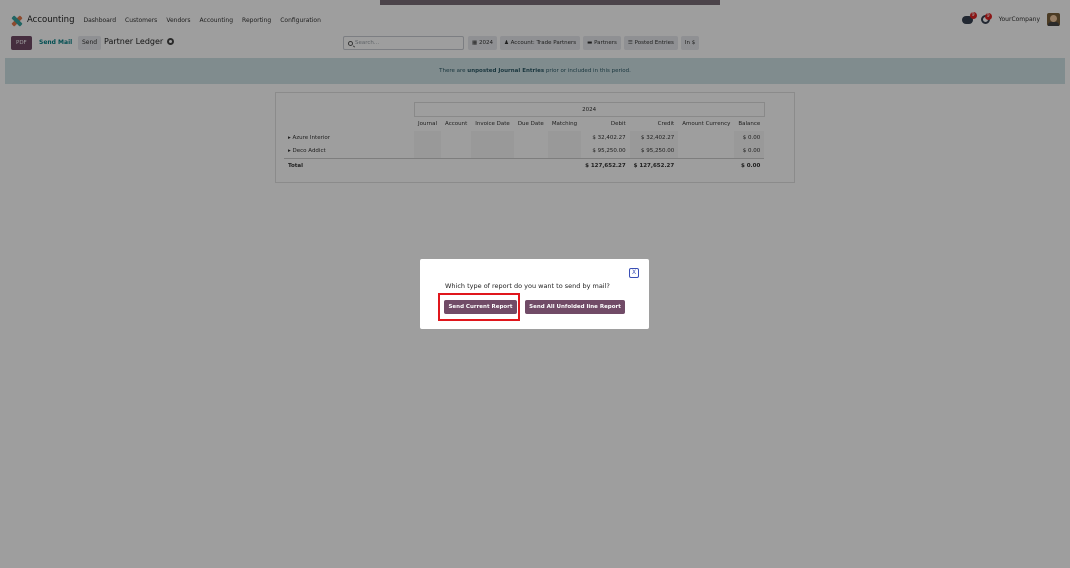 The height and width of the screenshot is (568, 1070). Describe the element at coordinates (634, 273) in the screenshot. I see `close-button: X` at that location.